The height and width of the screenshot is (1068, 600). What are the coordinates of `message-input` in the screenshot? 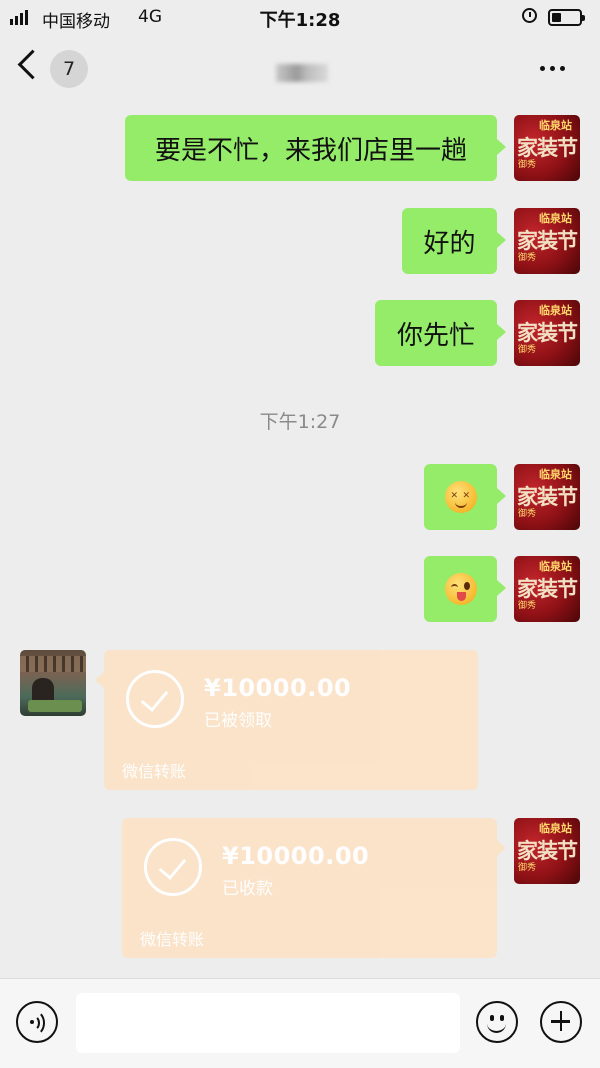 It's located at (268, 1023).